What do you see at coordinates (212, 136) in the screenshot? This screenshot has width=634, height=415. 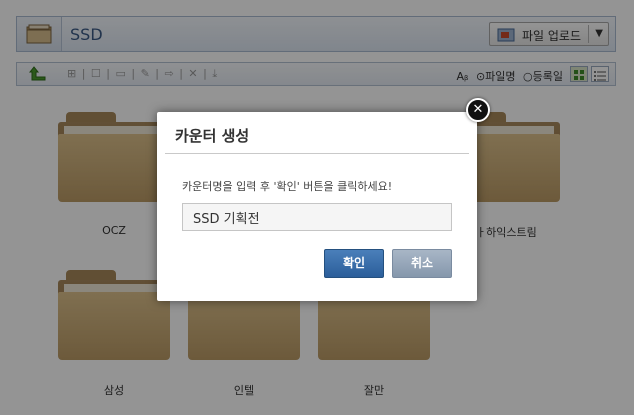 I see `dialog-title: 카운터 생성` at bounding box center [212, 136].